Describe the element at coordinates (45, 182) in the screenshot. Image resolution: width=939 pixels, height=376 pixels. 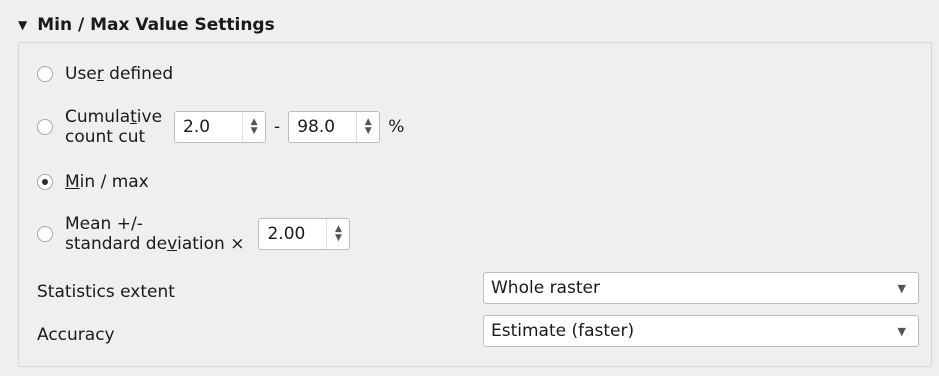
I see `min-max-radio` at that location.